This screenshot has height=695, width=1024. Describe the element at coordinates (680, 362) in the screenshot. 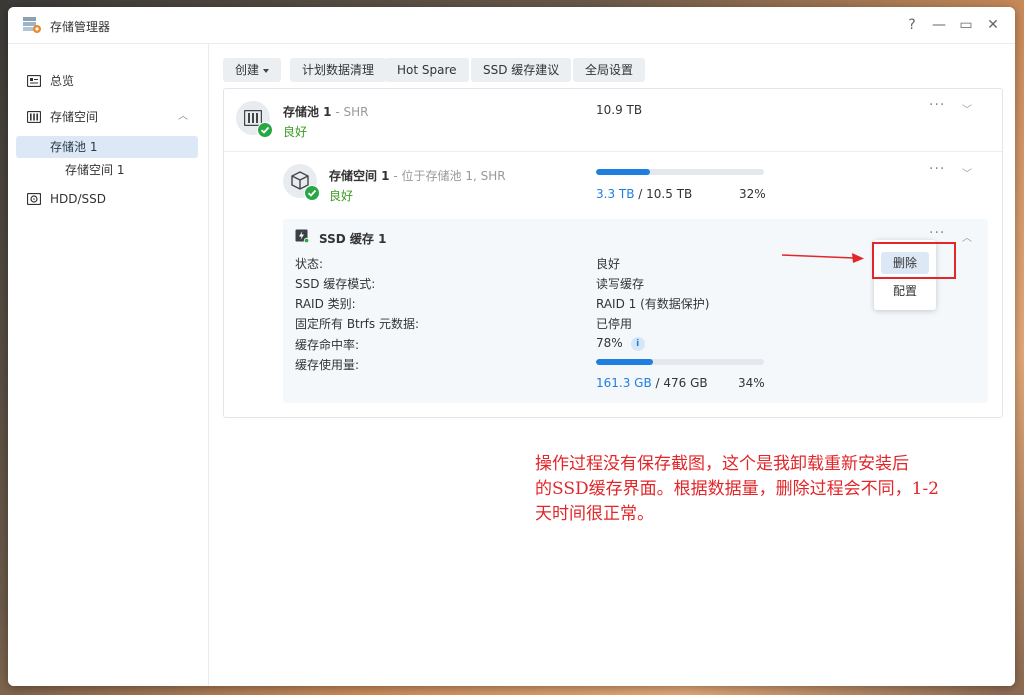

I see `cache-usage-bar` at that location.